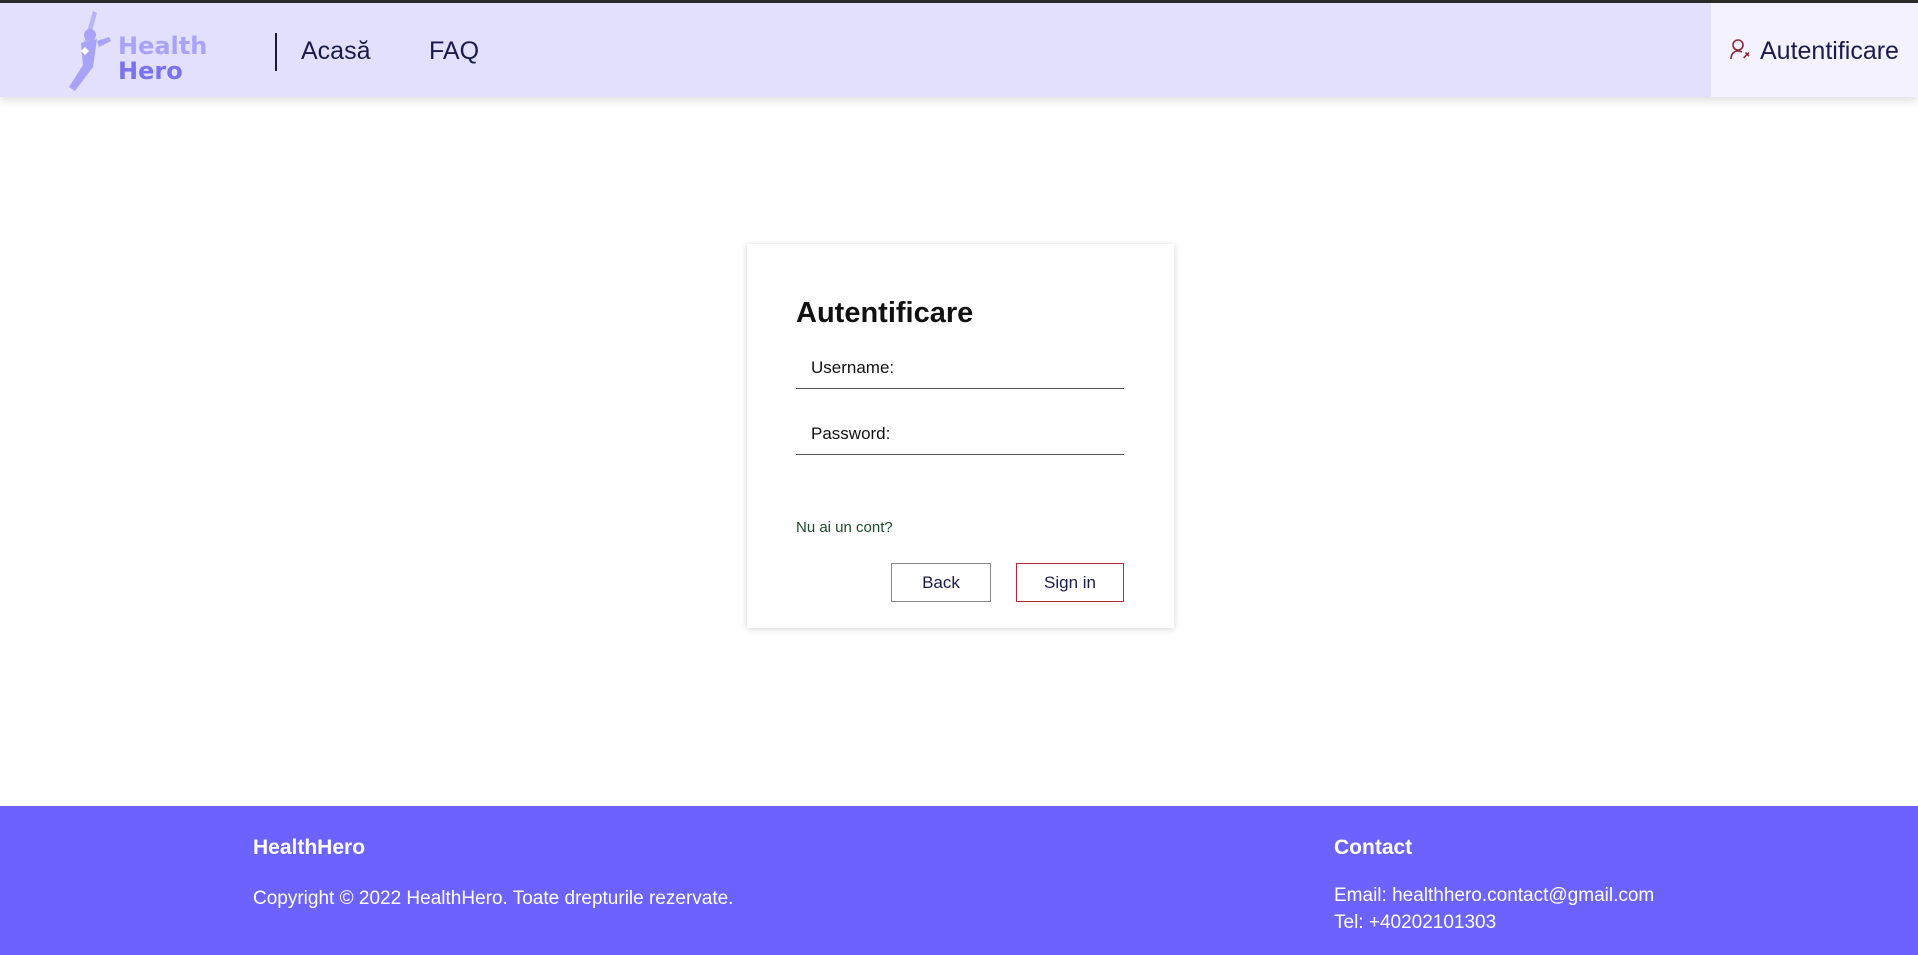 The image size is (1918, 955). I want to click on nav-link-home: Acasă, so click(335, 51).